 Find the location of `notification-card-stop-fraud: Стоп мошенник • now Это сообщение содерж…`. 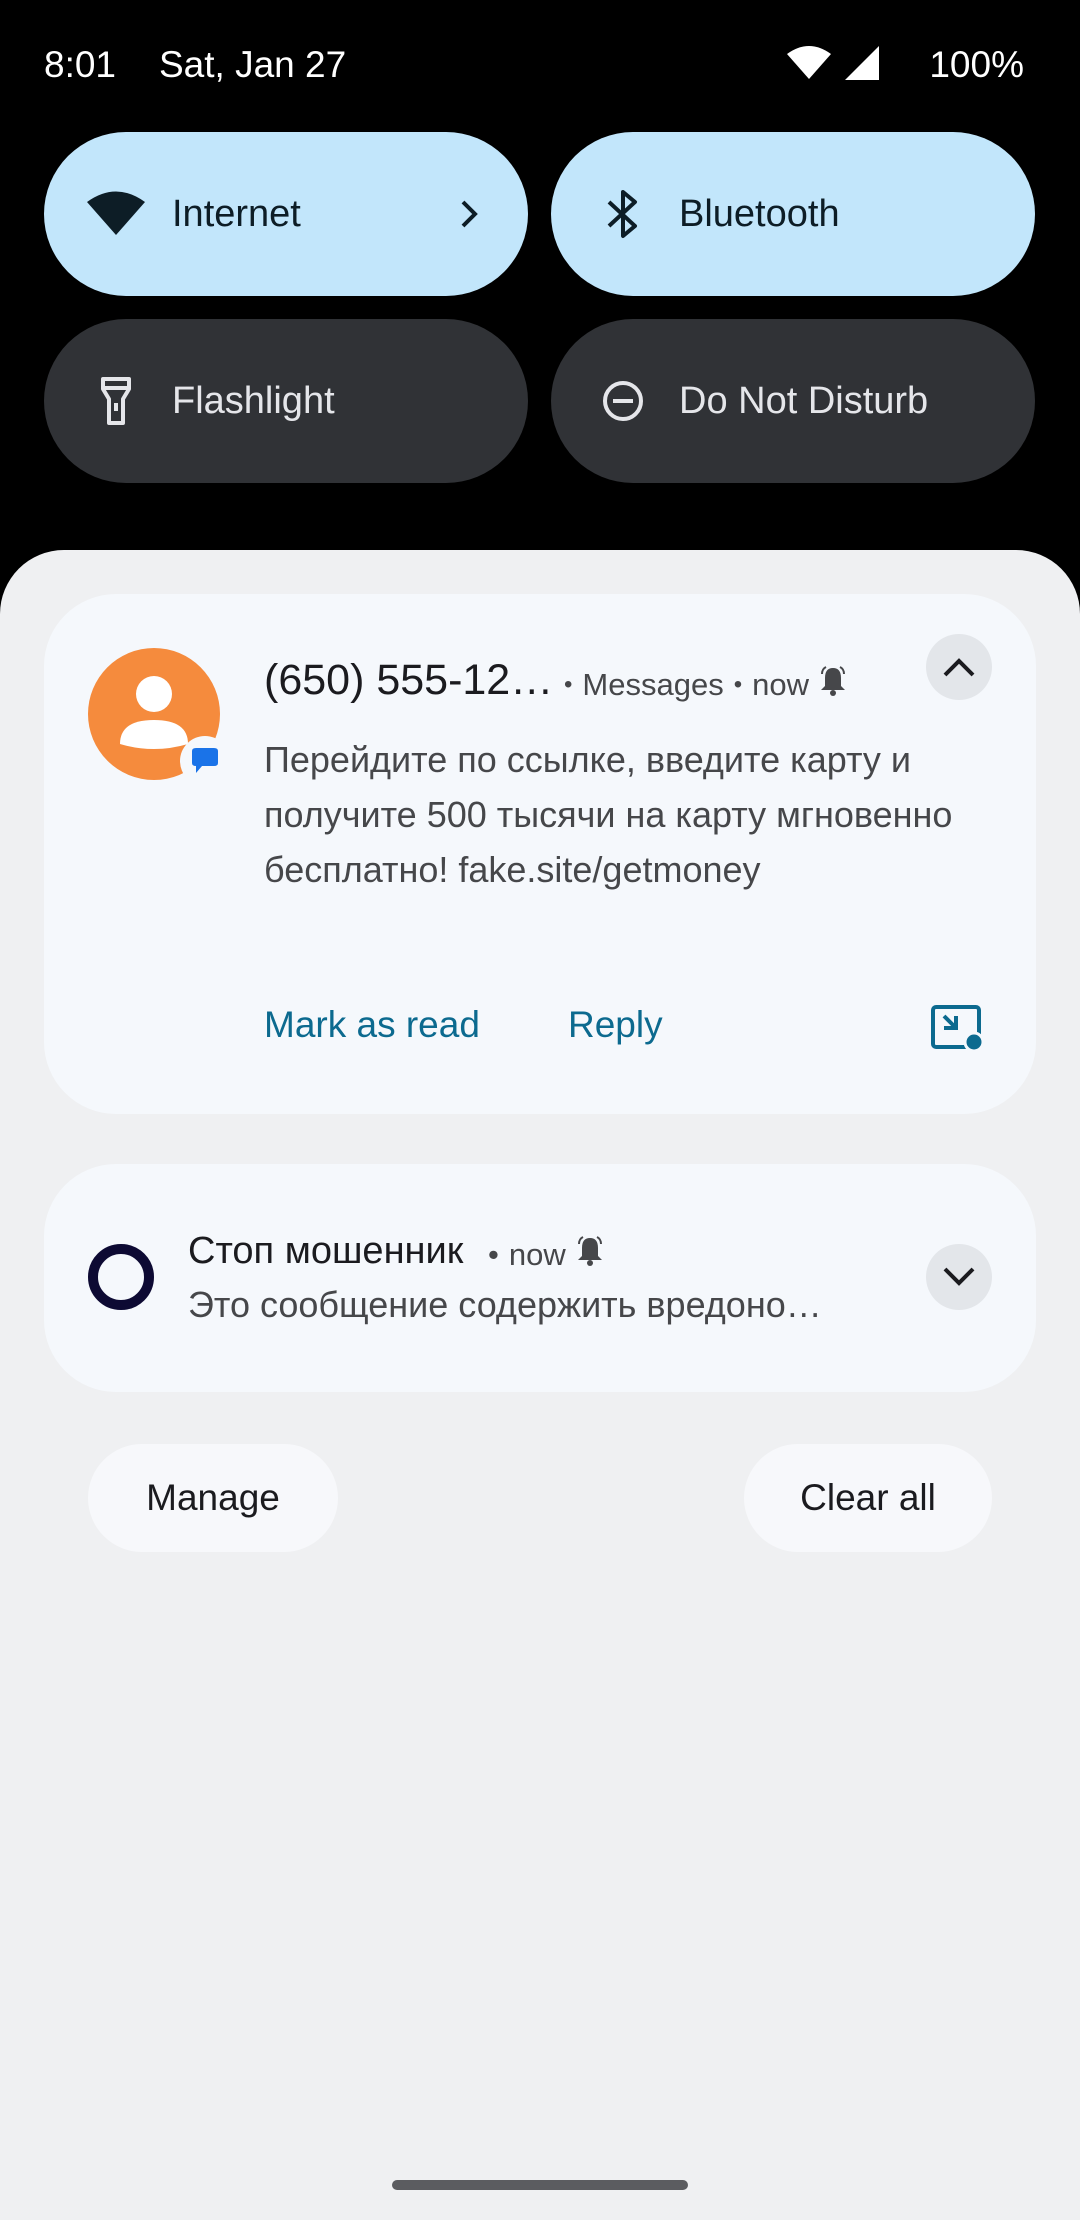

notification-card-stop-fraud: Стоп мошенник • now Это сообщение содерж… is located at coordinates (540, 1278).